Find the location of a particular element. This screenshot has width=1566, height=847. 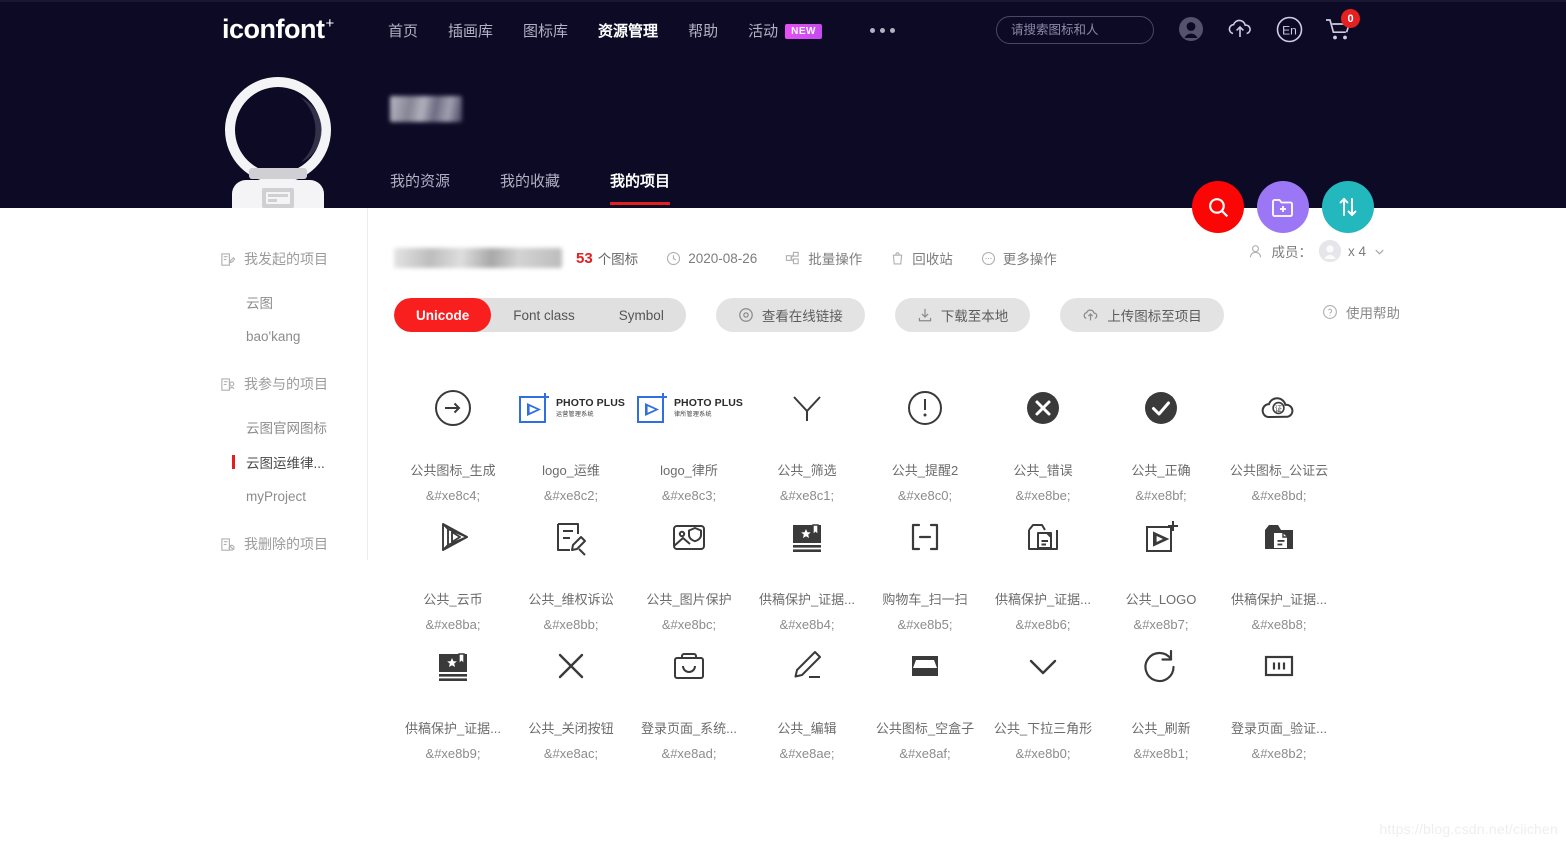

bracket-minus-icon is located at coordinates (925, 537).